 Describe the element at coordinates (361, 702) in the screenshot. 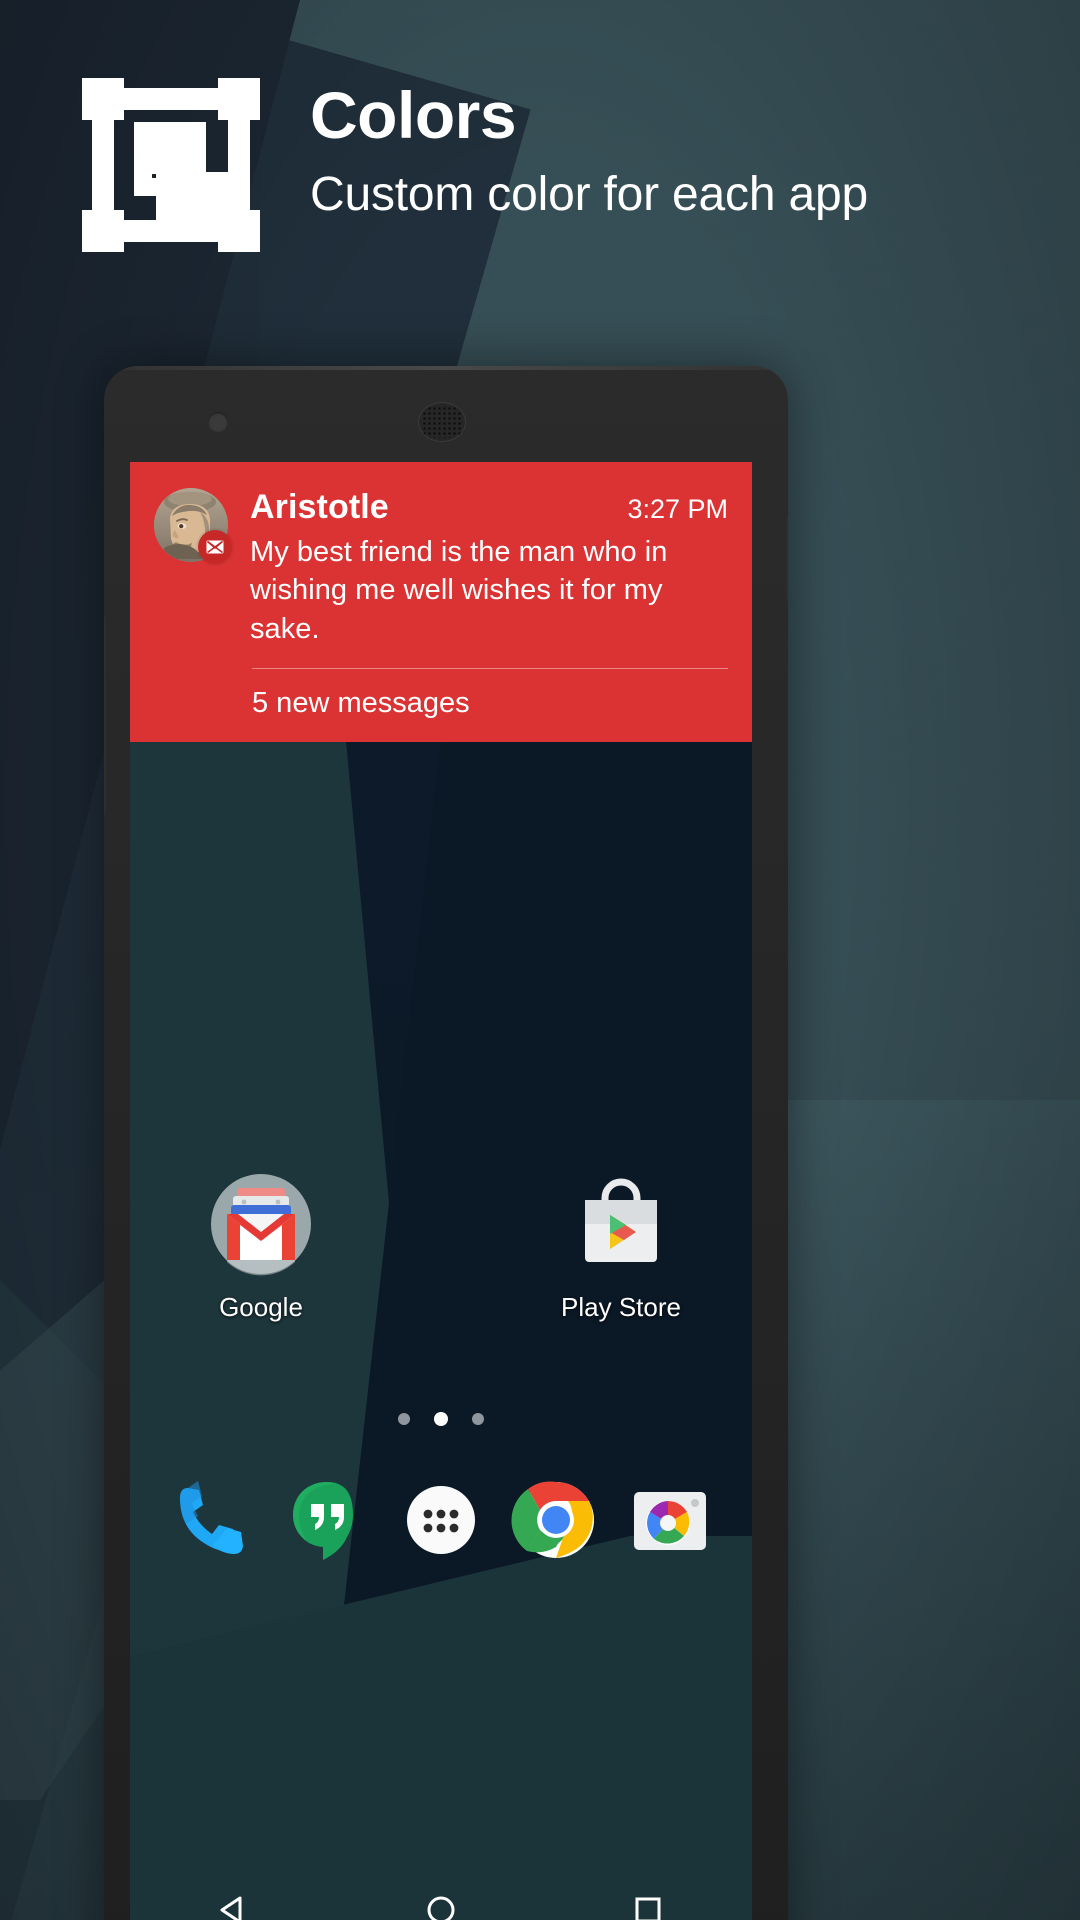

I see `notification-summary: 5 new messages` at that location.